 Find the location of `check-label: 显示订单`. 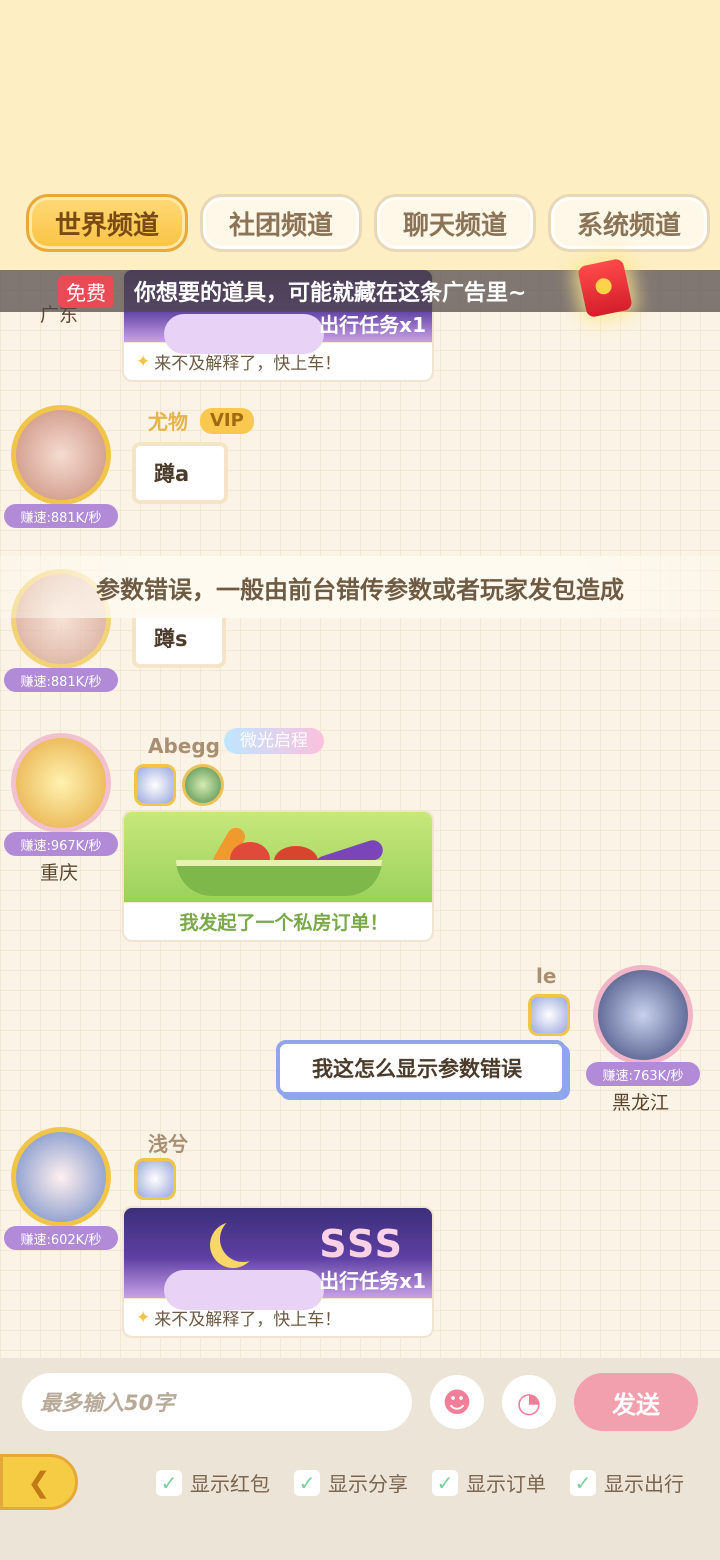

check-label: 显示订单 is located at coordinates (506, 1484).